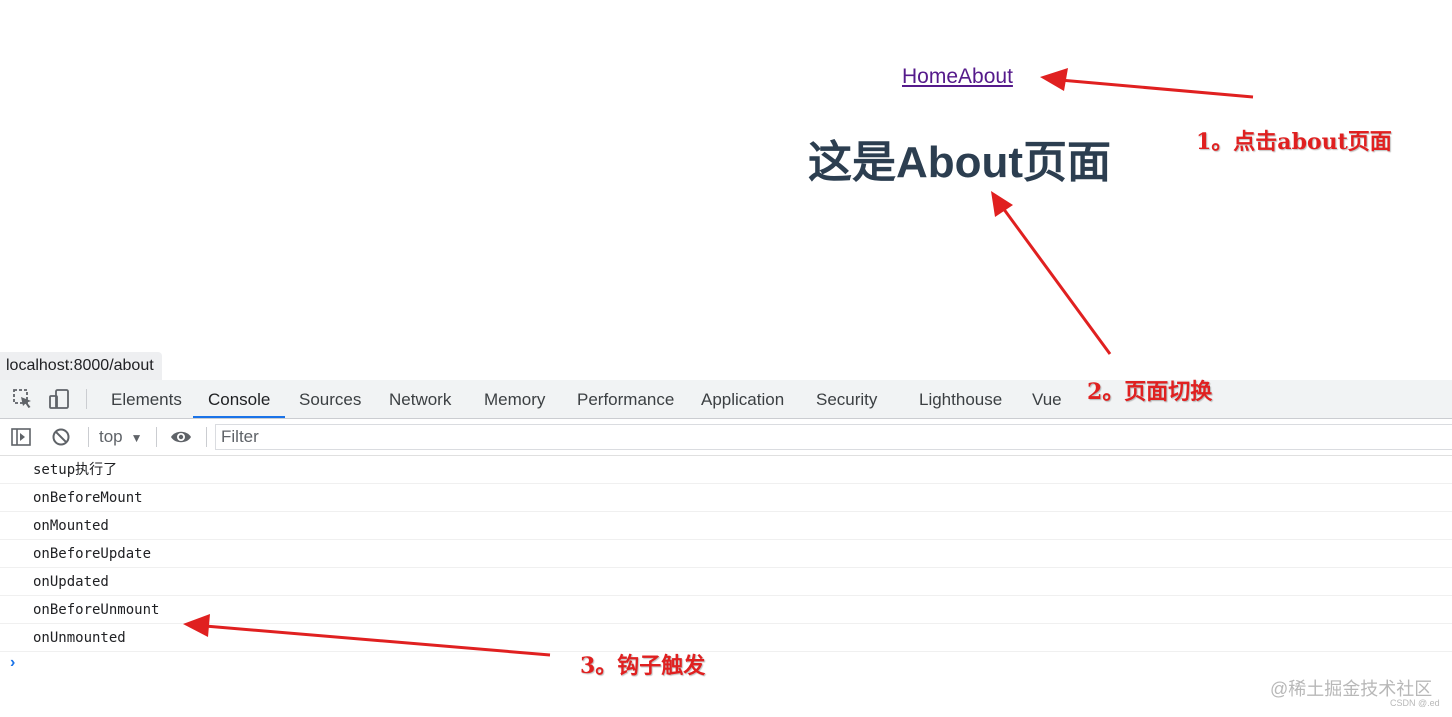 The width and height of the screenshot is (1452, 717). Describe the element at coordinates (960, 399) in the screenshot. I see `tab-lighthouse: Lighthouse` at that location.